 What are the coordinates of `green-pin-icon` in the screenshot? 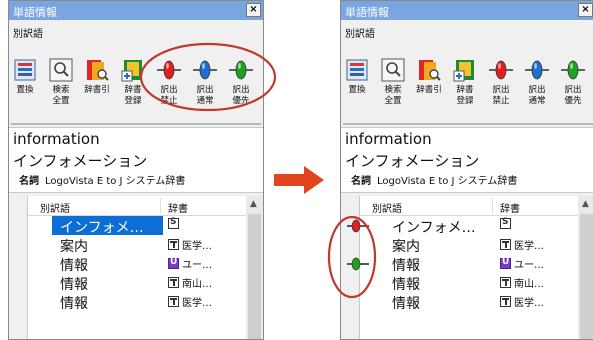 It's located at (241, 70).